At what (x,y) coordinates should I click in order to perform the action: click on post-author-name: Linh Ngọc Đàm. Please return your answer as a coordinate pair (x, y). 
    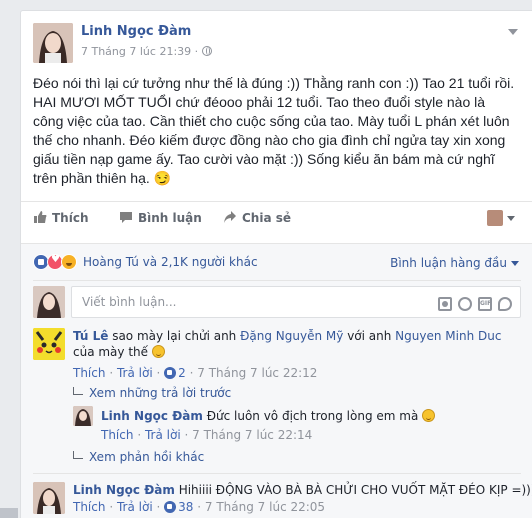
    Looking at the image, I should click on (136, 31).